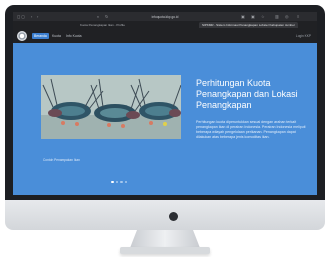 The width and height of the screenshot is (330, 257). I want to click on site-navbar: Beranda Kuota Info Kuota Login KKP, so click(165, 36).